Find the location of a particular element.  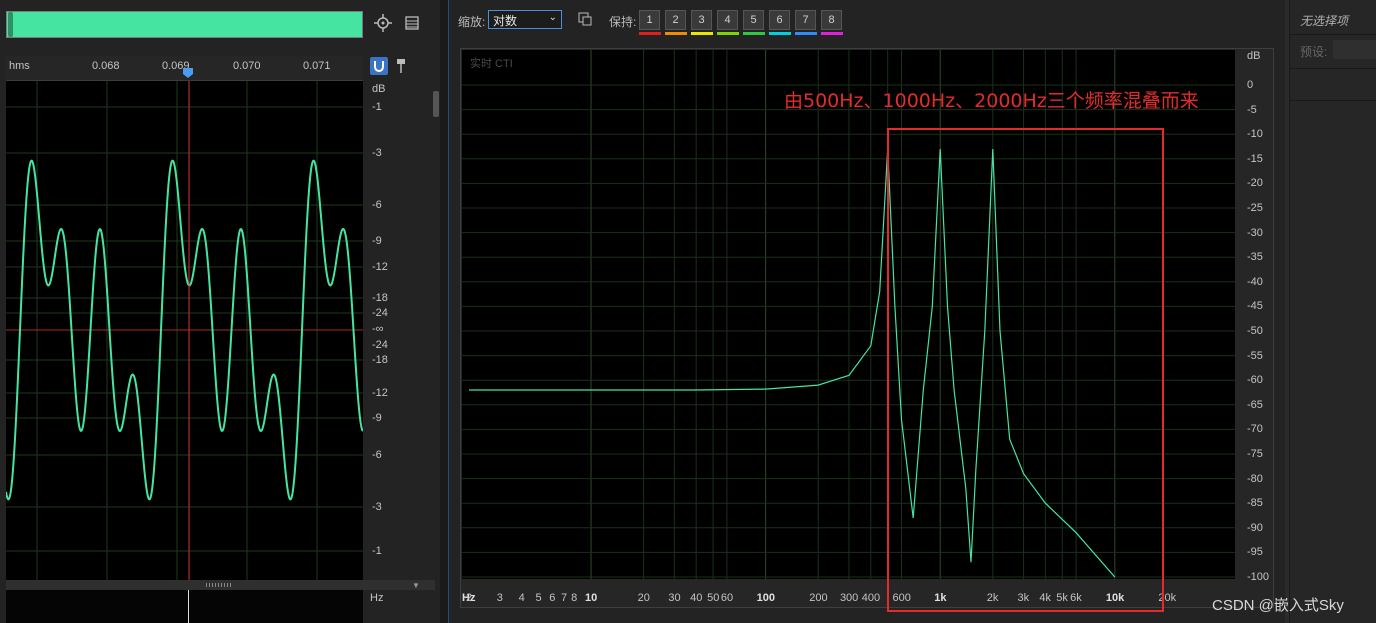

y-tick-label: -5 is located at coordinates (1252, 109).